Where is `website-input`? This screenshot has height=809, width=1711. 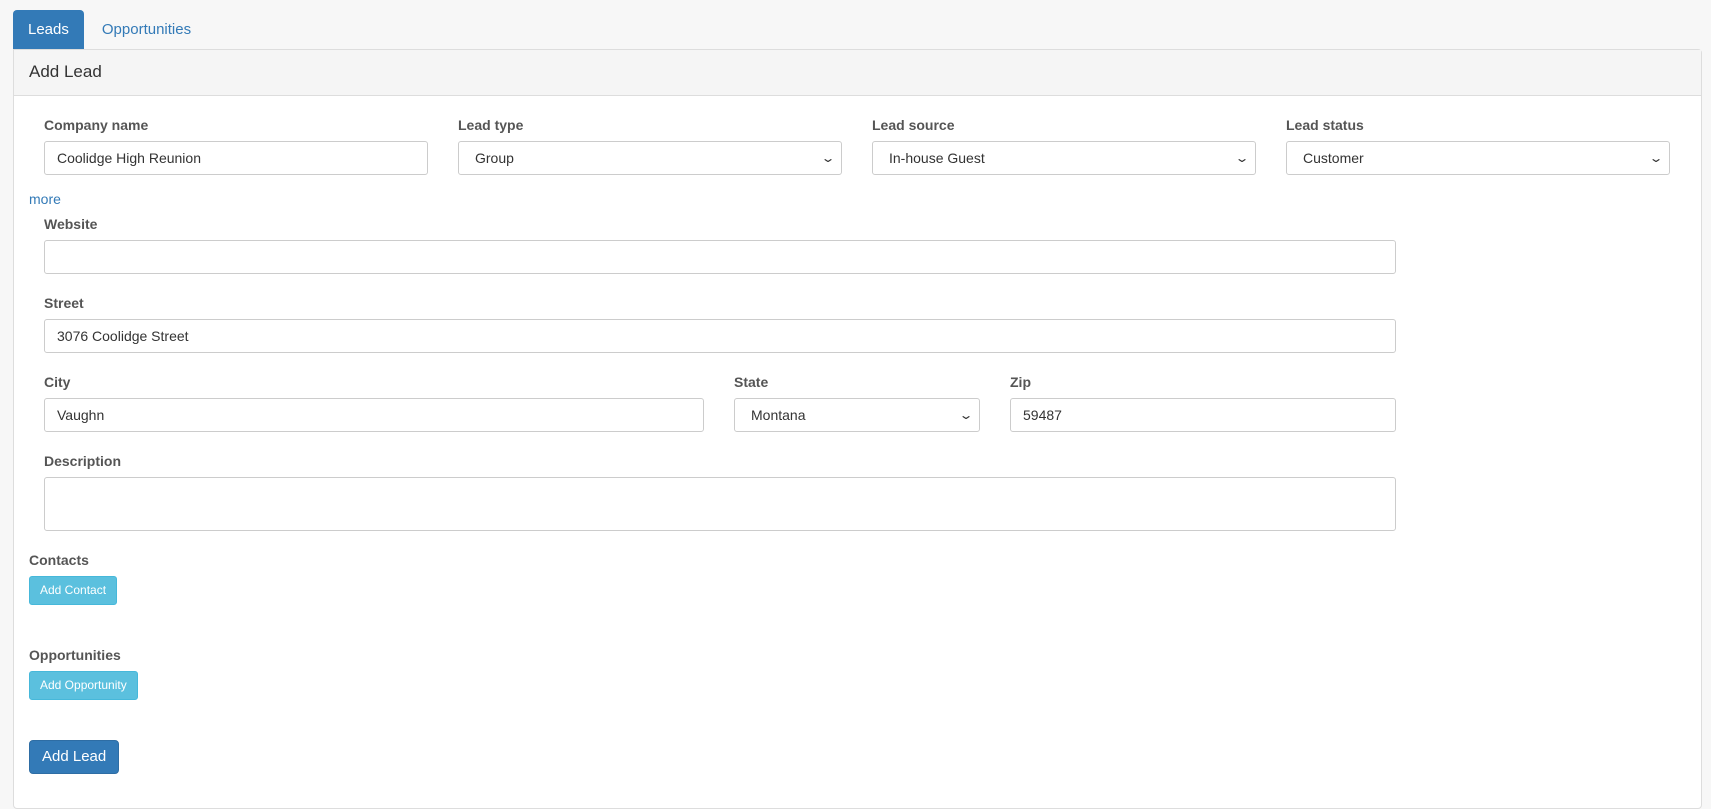
website-input is located at coordinates (720, 257).